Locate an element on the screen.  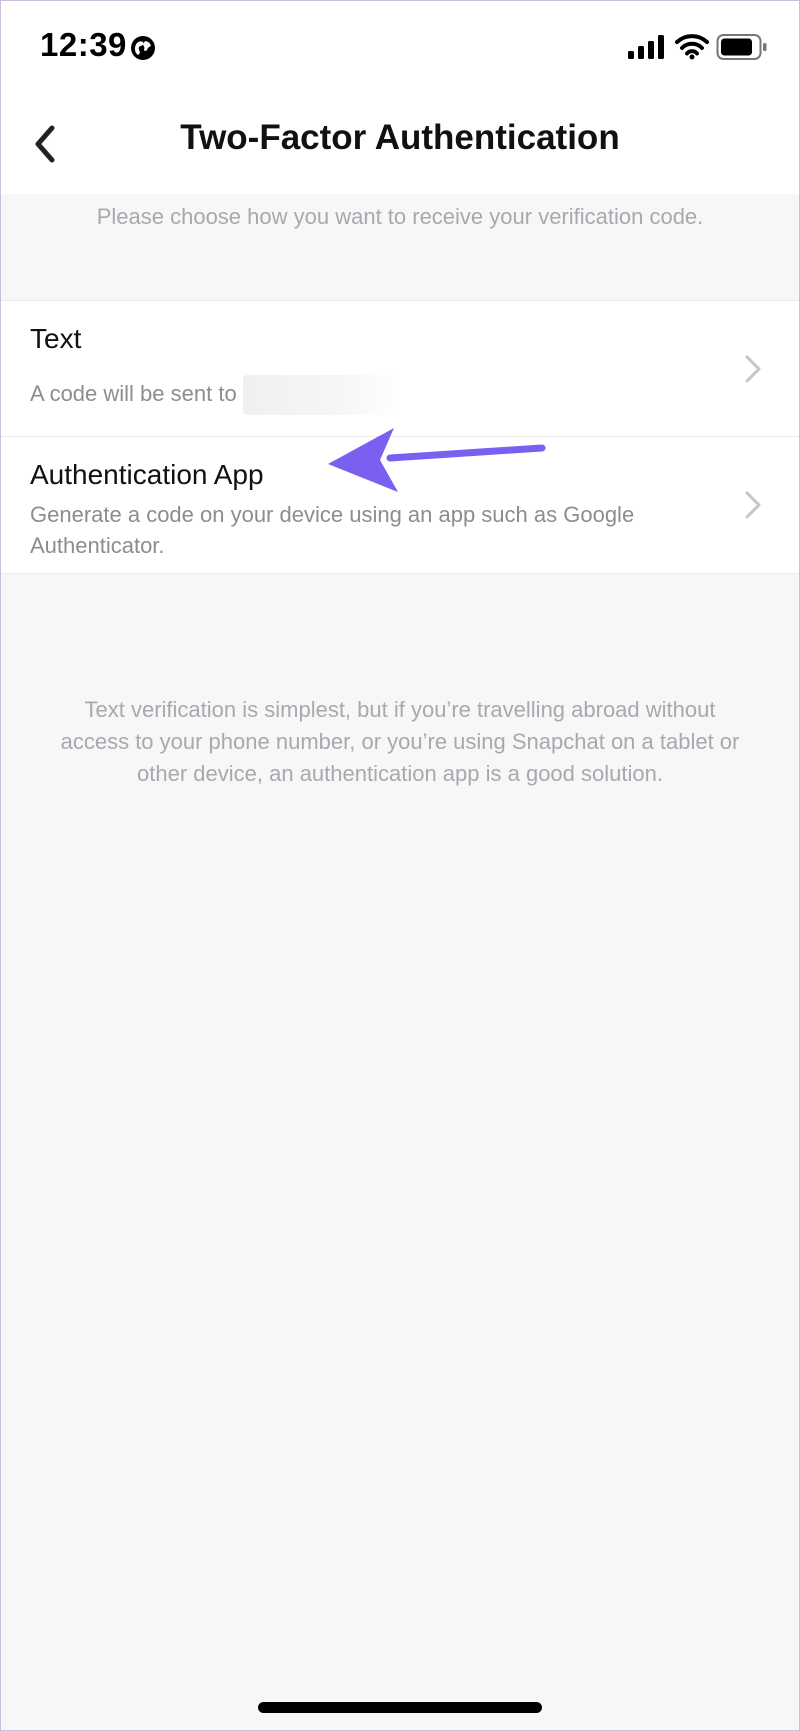
battery-icon is located at coordinates (741, 47).